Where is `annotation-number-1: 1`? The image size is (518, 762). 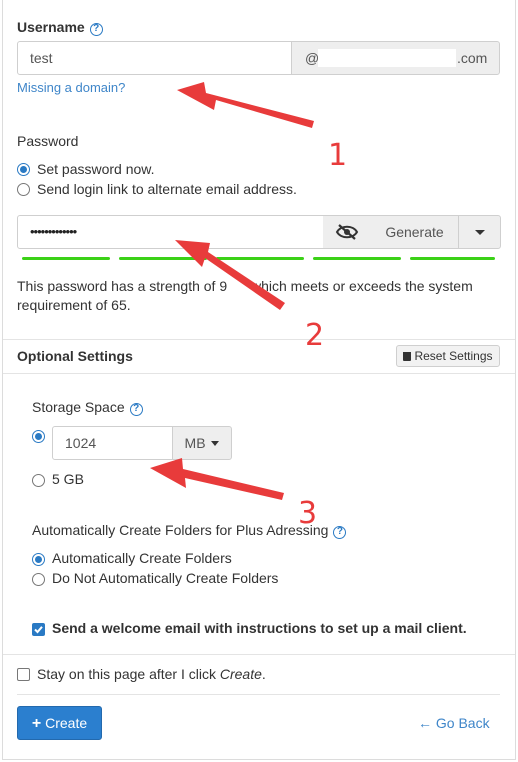
annotation-number-1: 1 is located at coordinates (338, 155).